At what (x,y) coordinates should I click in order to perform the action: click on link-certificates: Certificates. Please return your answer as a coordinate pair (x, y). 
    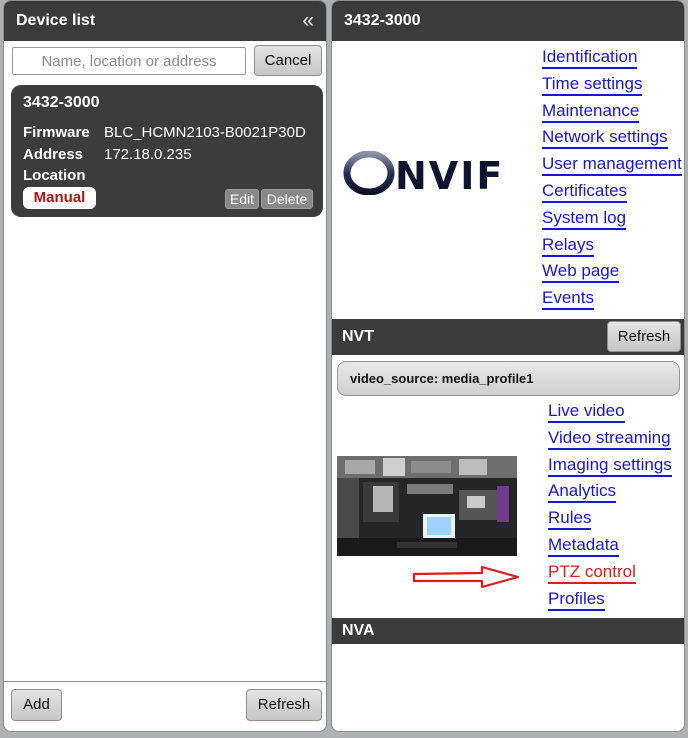
    Looking at the image, I should click on (612, 192).